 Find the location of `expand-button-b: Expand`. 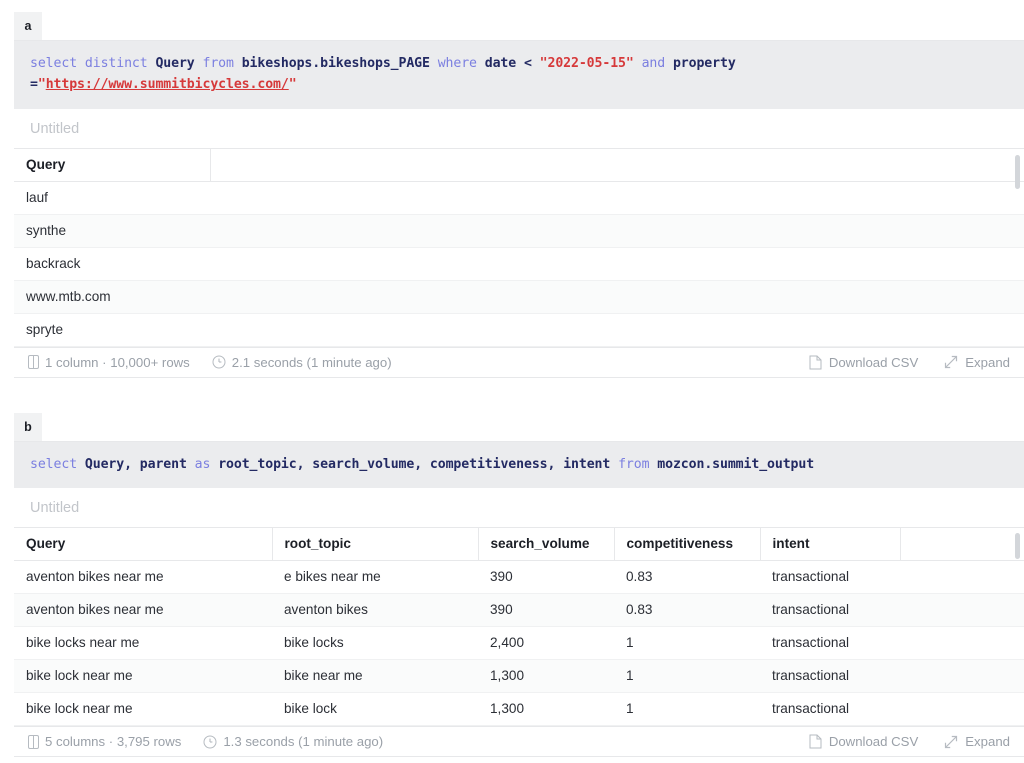

expand-button-b: Expand is located at coordinates (977, 741).